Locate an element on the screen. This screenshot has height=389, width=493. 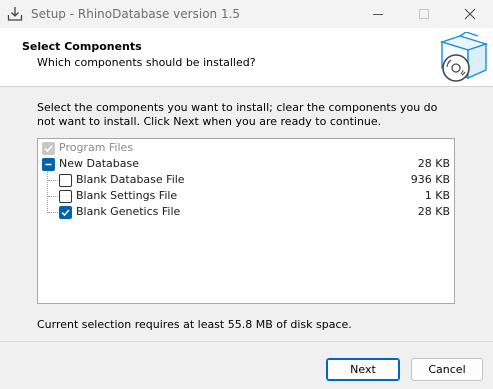
checkbox-program-files is located at coordinates (48, 148).